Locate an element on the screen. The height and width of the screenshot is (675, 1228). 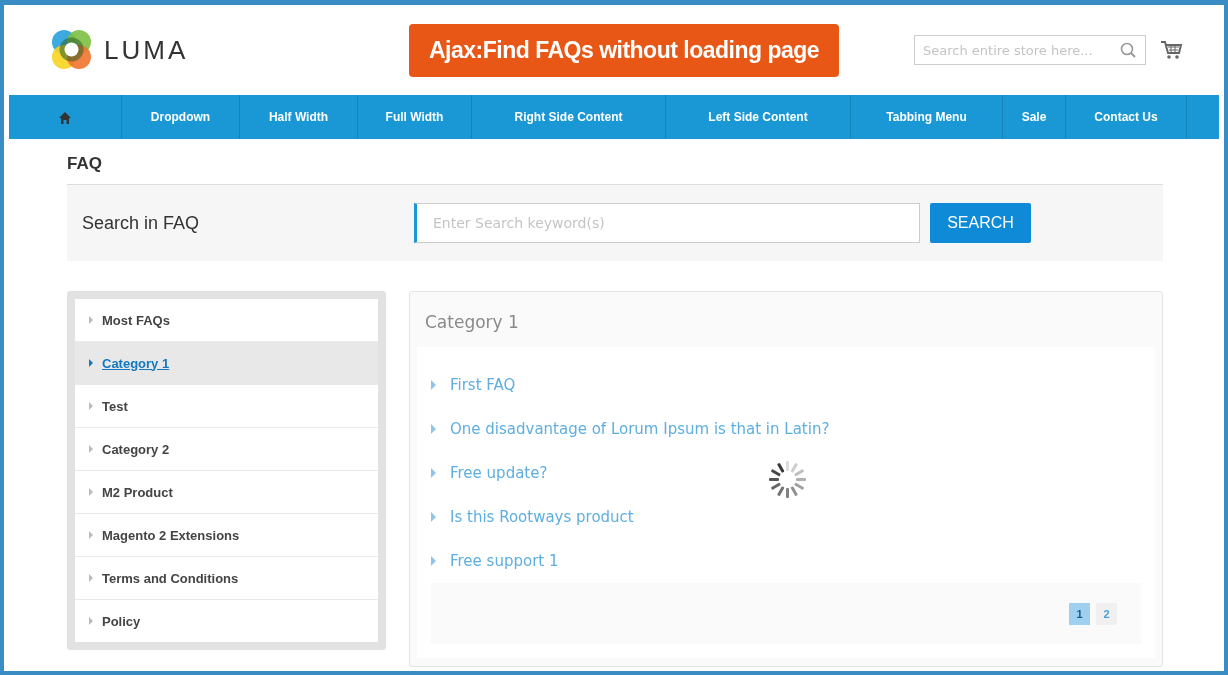
nav-link: Full Width is located at coordinates (415, 117).